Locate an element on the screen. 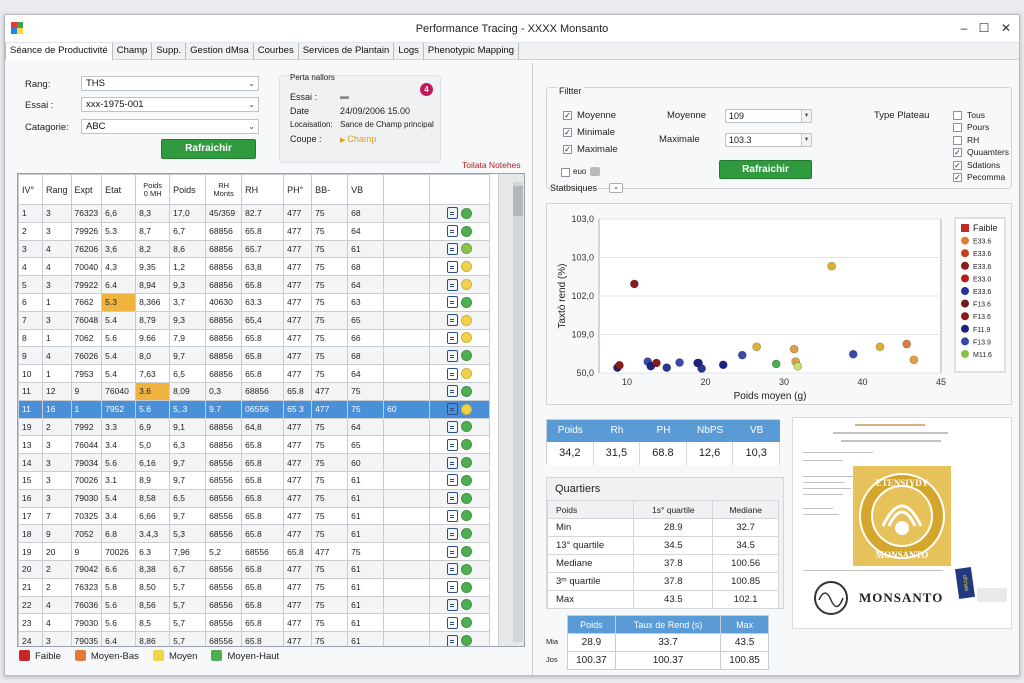  column-header: PH° is located at coordinates (298, 189).